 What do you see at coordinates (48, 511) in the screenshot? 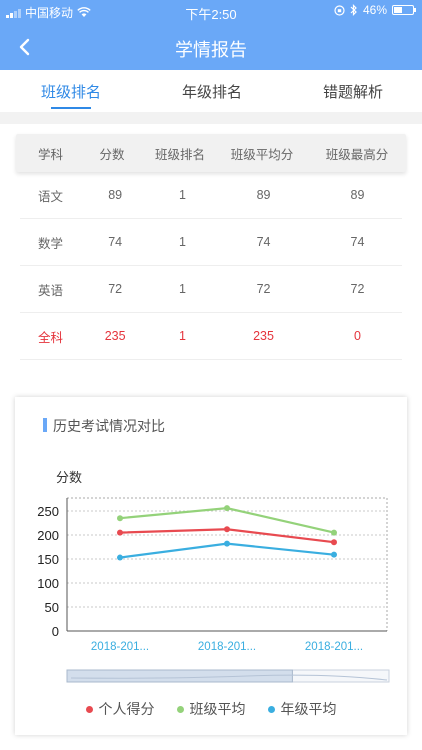
I see `y-tick-label: 250` at bounding box center [48, 511].